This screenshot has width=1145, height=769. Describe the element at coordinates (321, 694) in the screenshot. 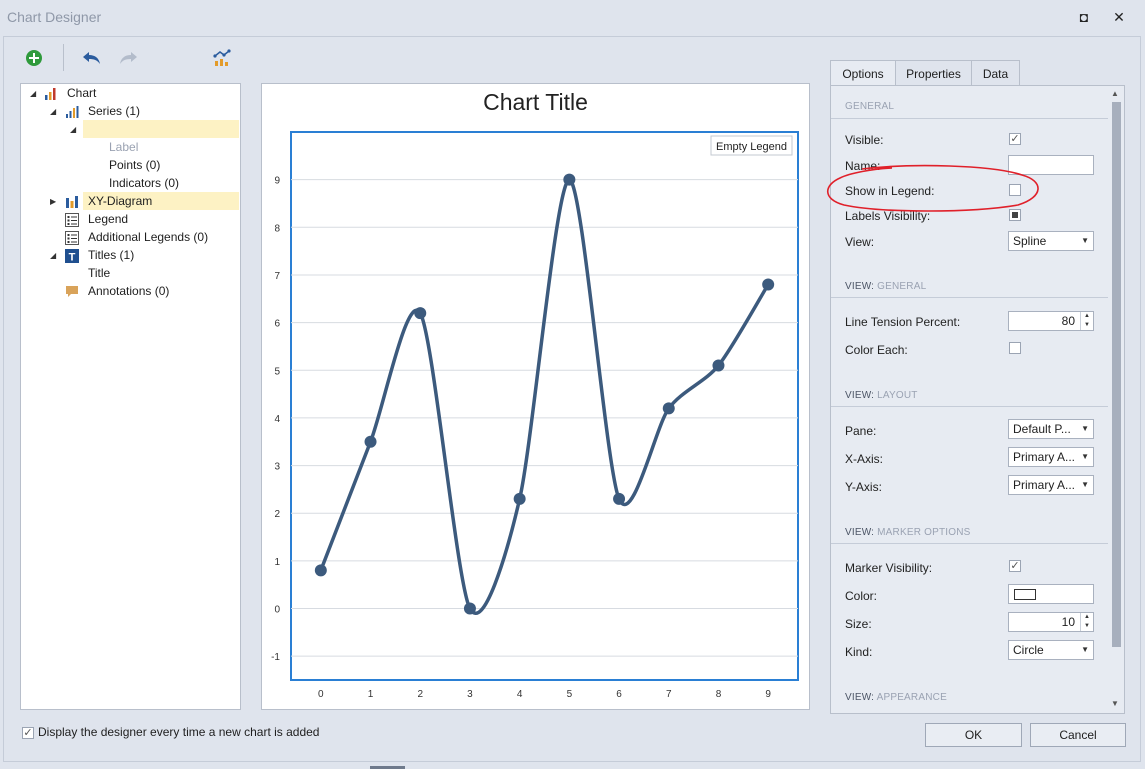

I see `x-tick-label: 0` at that location.